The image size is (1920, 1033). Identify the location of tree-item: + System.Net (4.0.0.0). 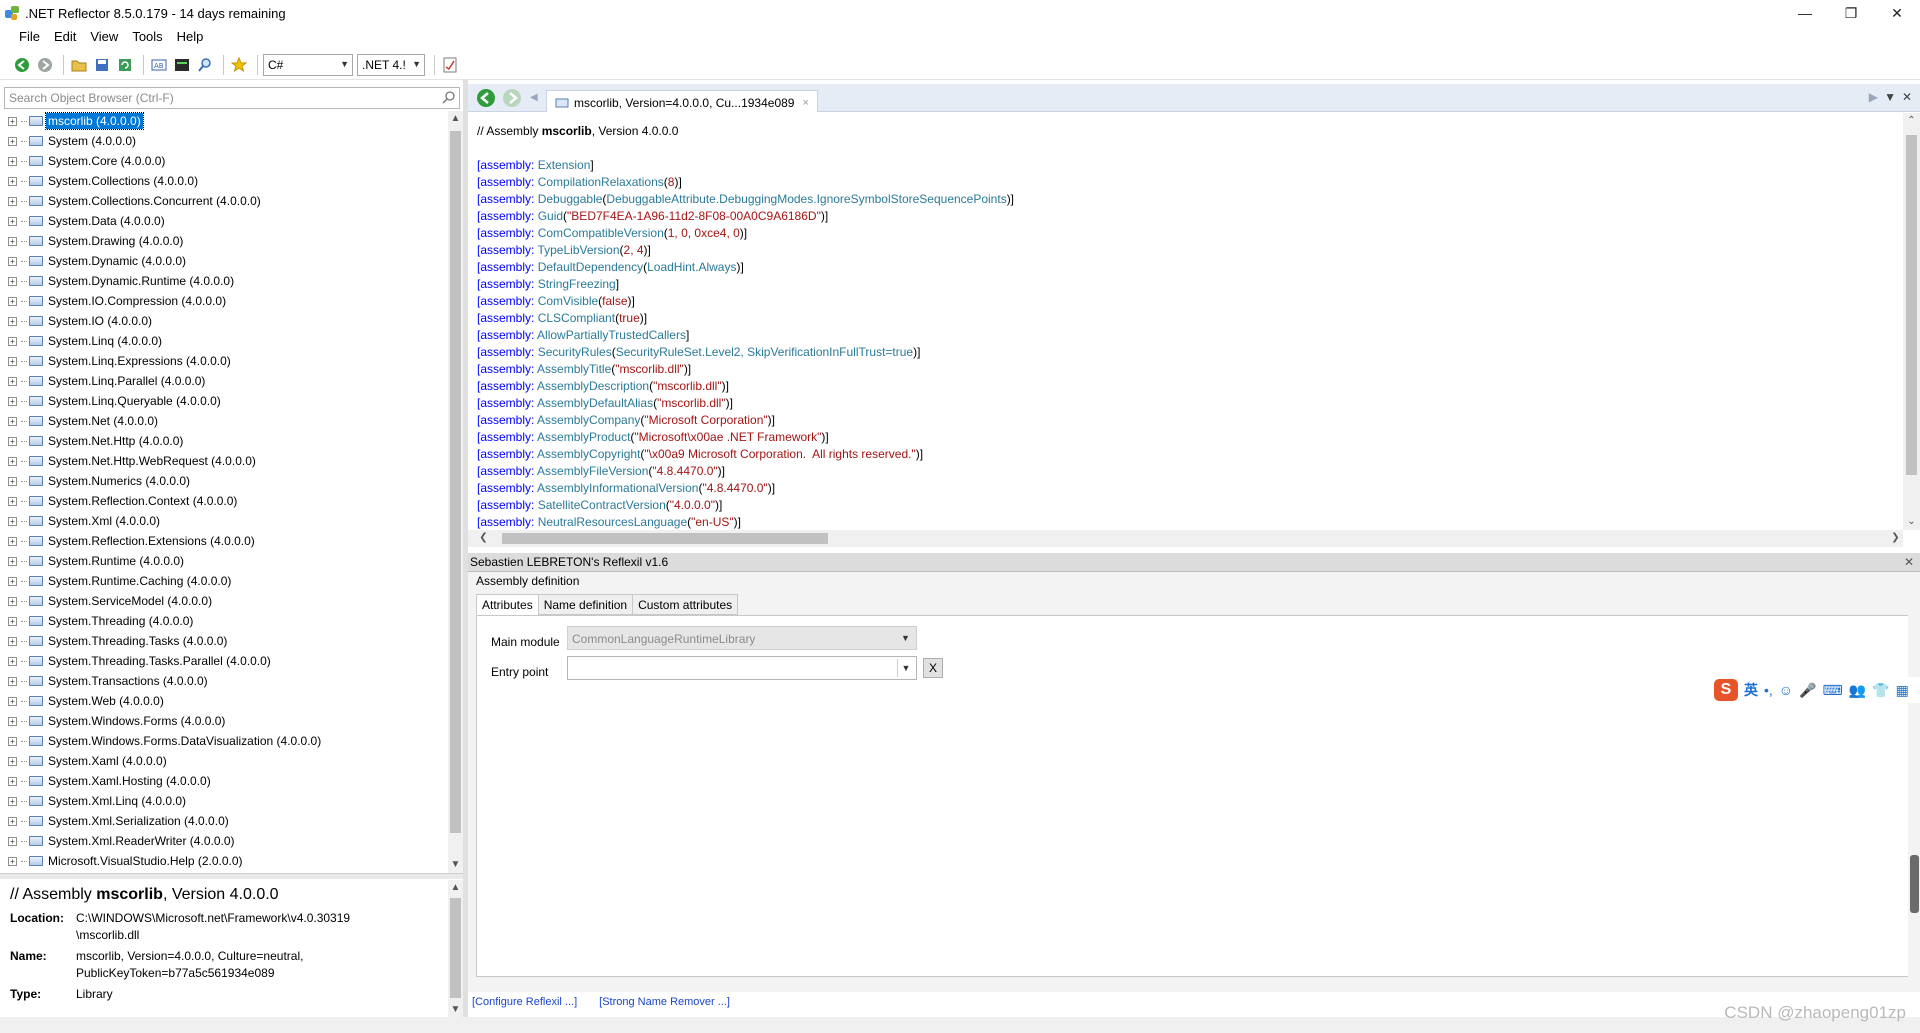
(225, 421).